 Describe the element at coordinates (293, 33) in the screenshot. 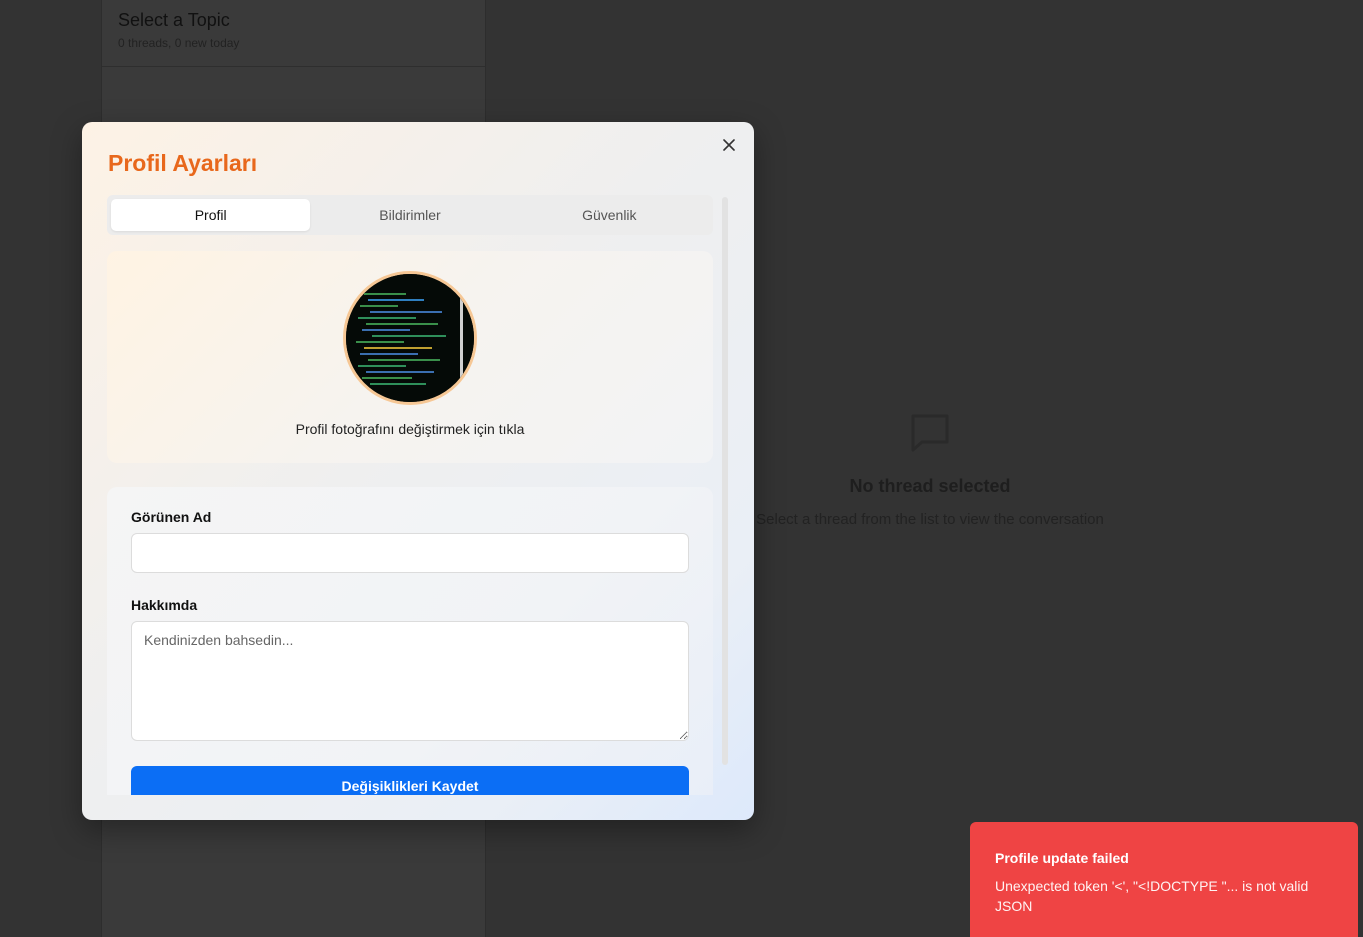

I see `topic-header: Select a Topic 0 threads, 0 new today` at that location.